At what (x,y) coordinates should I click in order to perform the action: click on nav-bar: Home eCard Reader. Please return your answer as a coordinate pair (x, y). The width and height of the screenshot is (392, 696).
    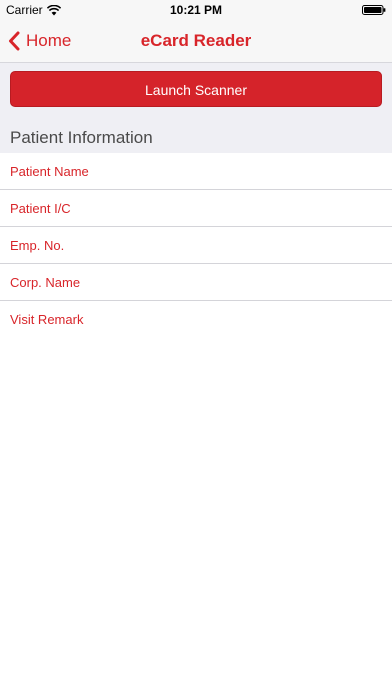
    Looking at the image, I should click on (196, 41).